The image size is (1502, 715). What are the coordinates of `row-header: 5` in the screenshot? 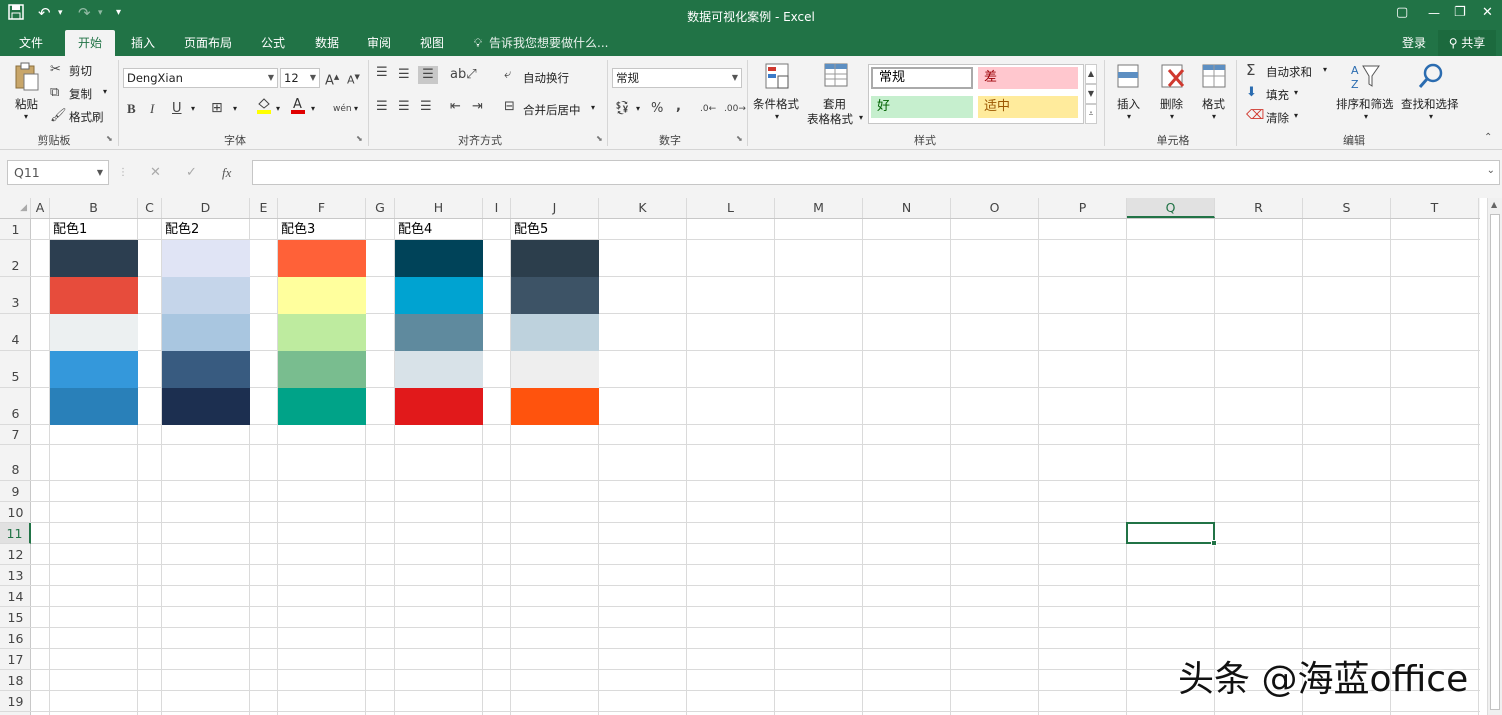 It's located at (15, 369).